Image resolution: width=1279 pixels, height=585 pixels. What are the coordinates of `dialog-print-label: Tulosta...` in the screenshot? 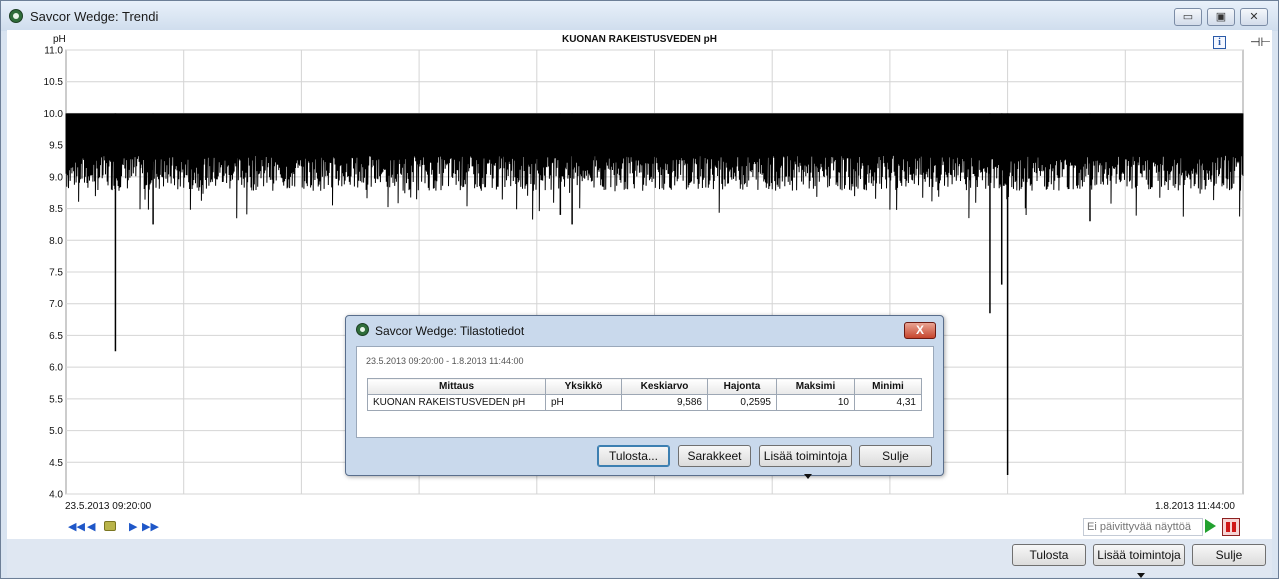 It's located at (633, 456).